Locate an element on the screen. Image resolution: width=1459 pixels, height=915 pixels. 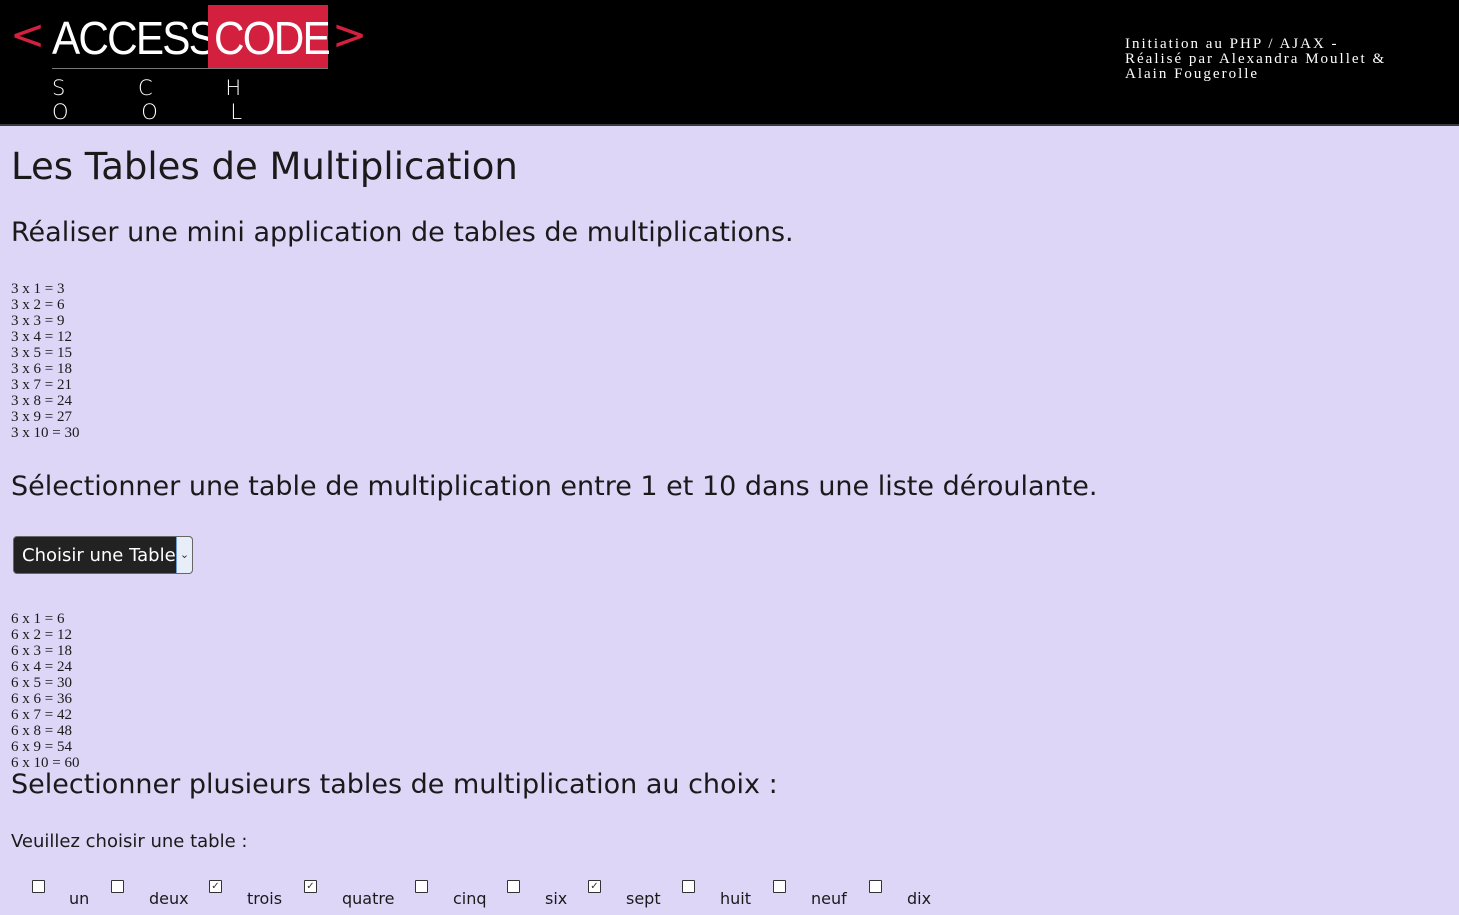
checkbox-label: un is located at coordinates (79, 899).